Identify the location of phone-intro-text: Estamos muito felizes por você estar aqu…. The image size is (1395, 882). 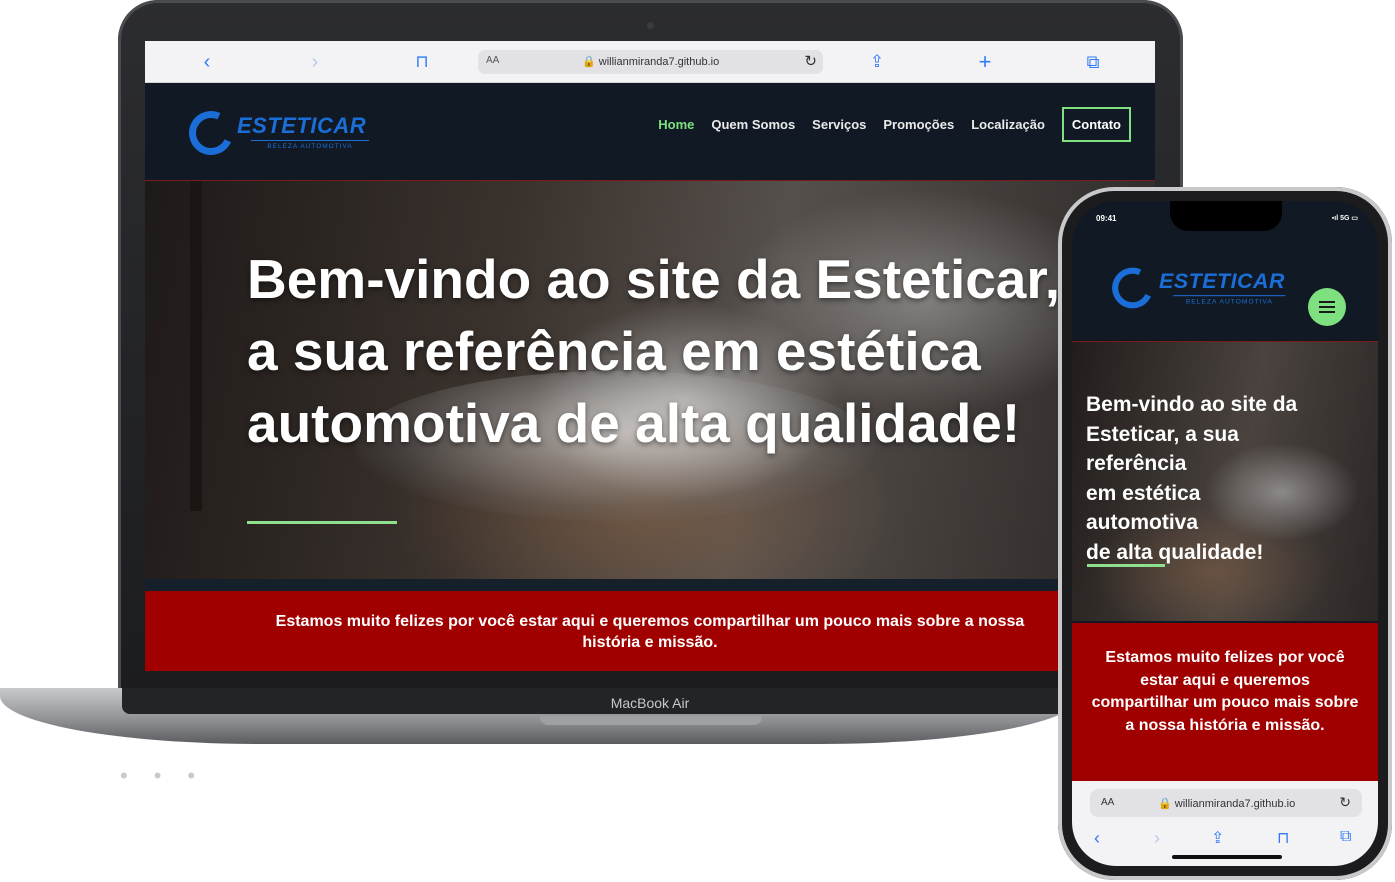
(1225, 691).